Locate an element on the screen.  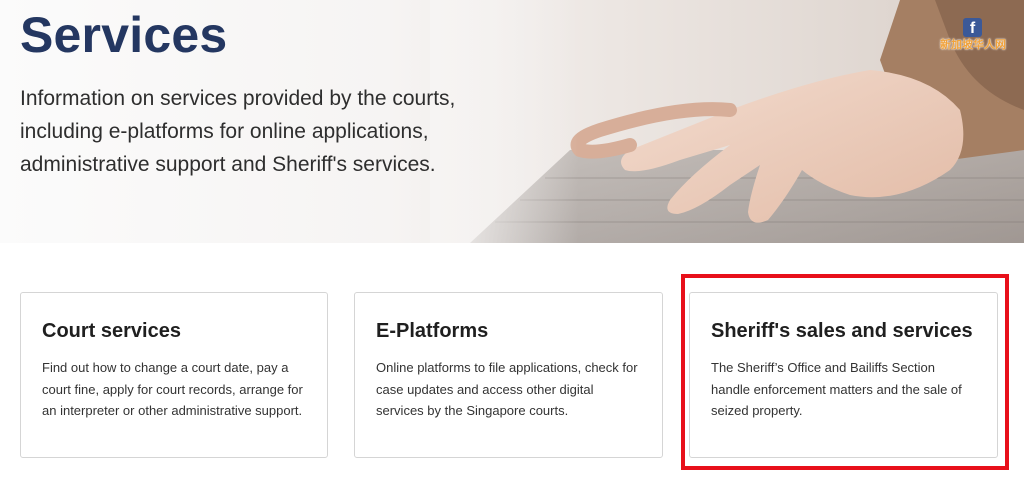
page-title: Services is located at coordinates (124, 35).